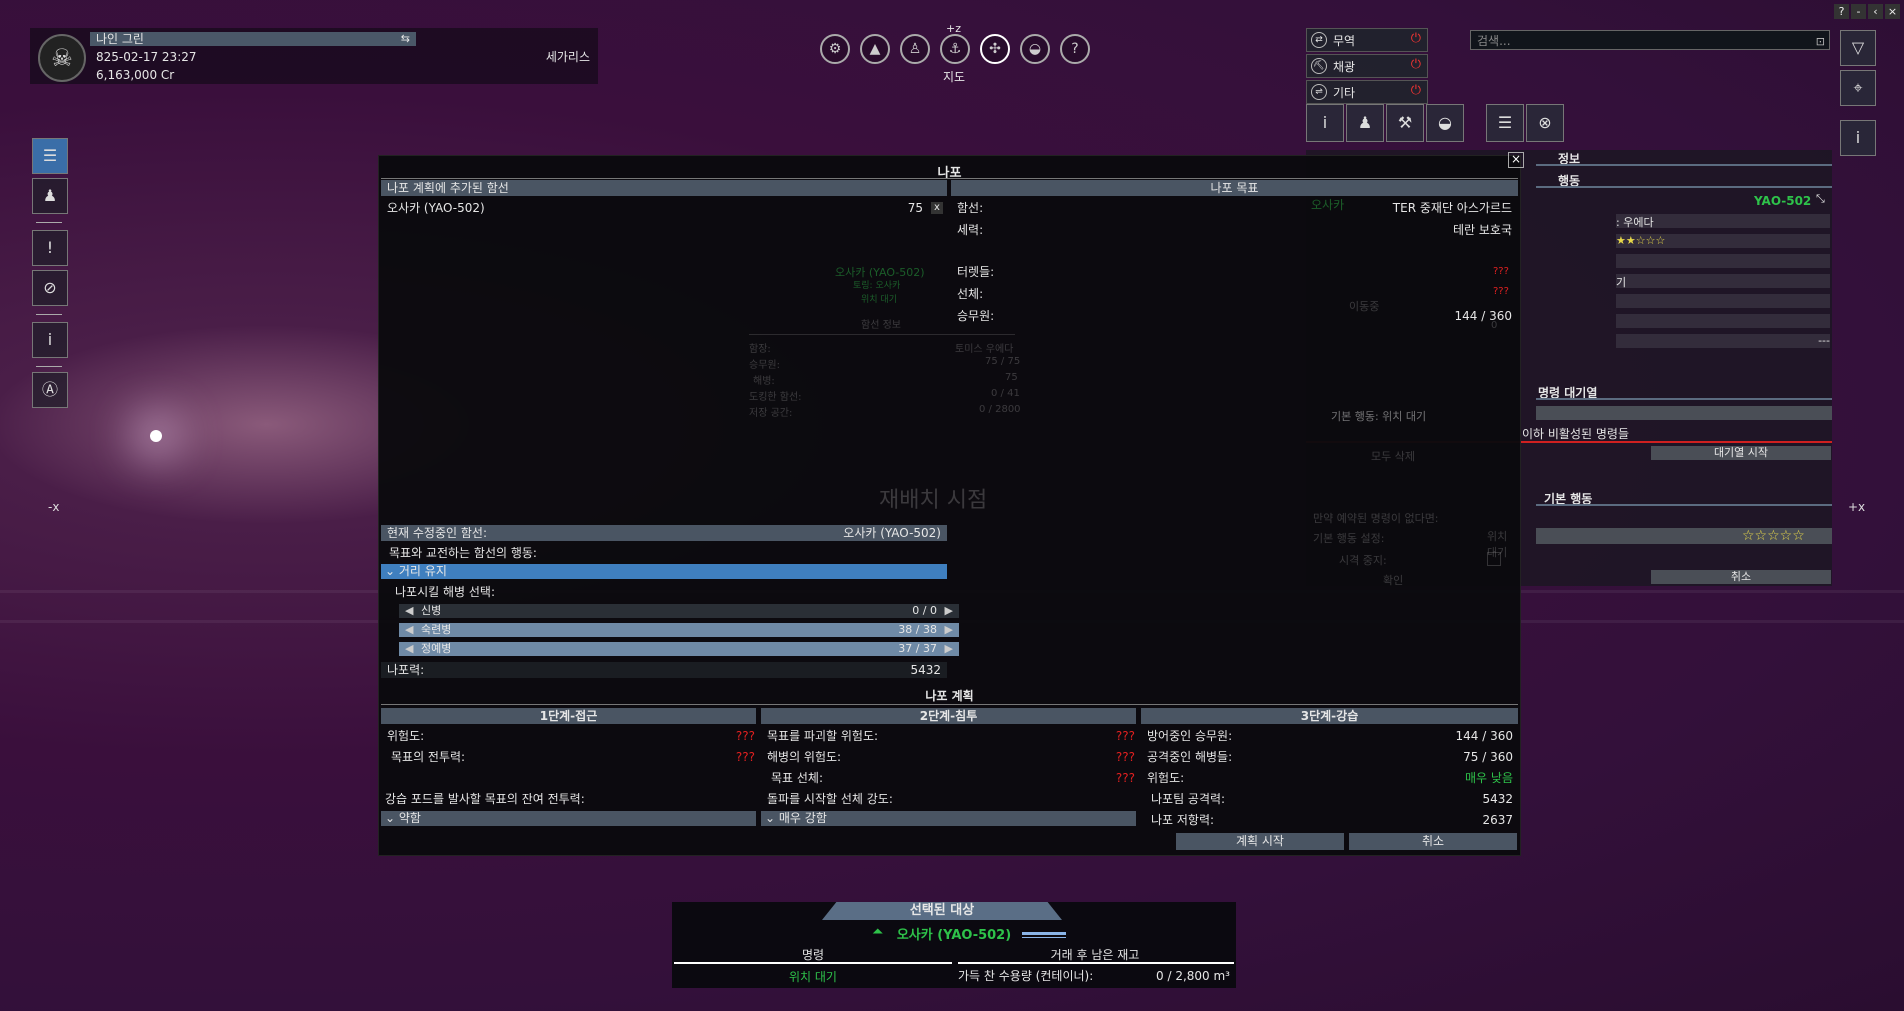  I want to click on list-button: ☰, so click(50, 156).